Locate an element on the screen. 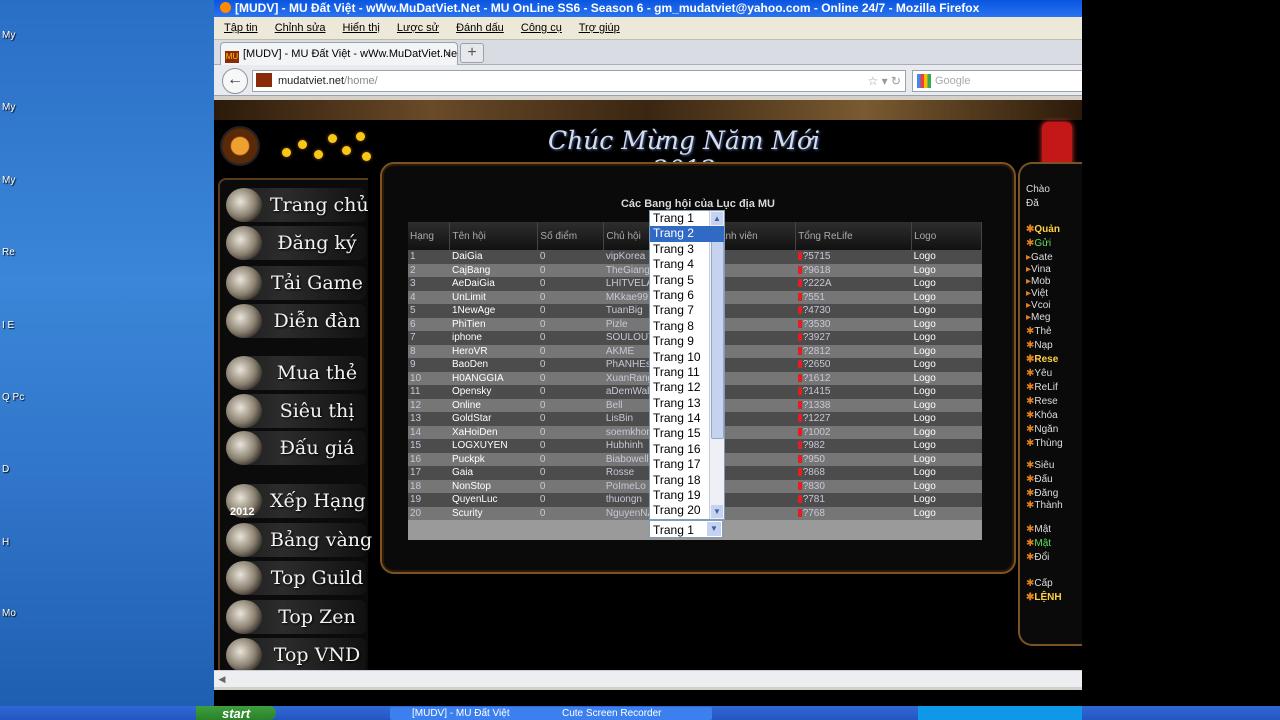 The width and height of the screenshot is (1280, 720). dropdown-option: Trang 7 is located at coordinates (687, 310).